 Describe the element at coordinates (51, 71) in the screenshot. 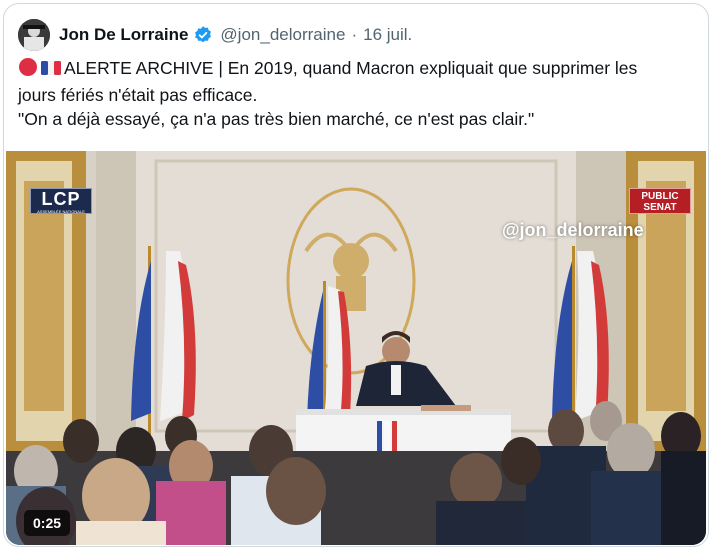

I see `france-flag-icon` at that location.